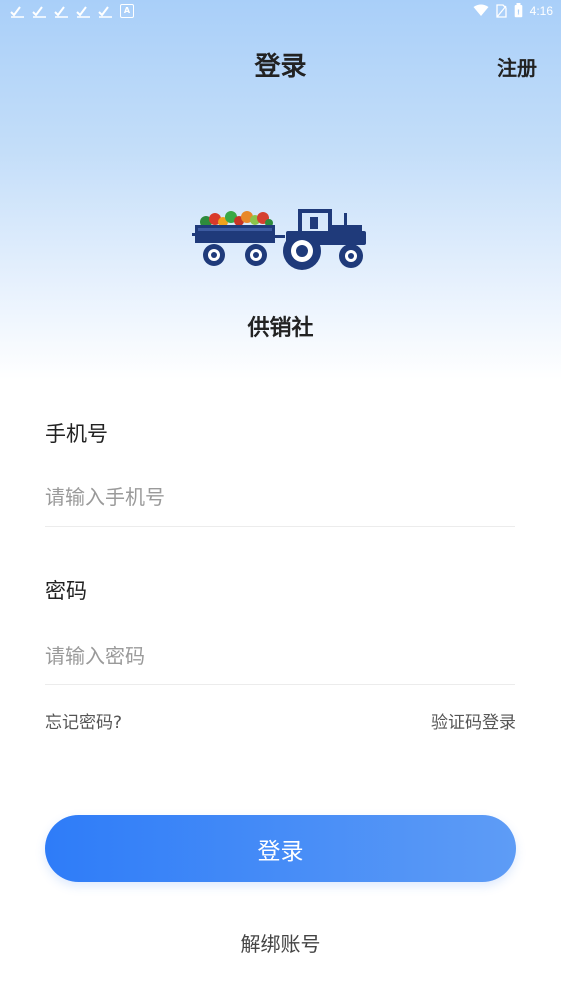 The image size is (561, 999). Describe the element at coordinates (279, 239) in the screenshot. I see `tractor-icon` at that location.